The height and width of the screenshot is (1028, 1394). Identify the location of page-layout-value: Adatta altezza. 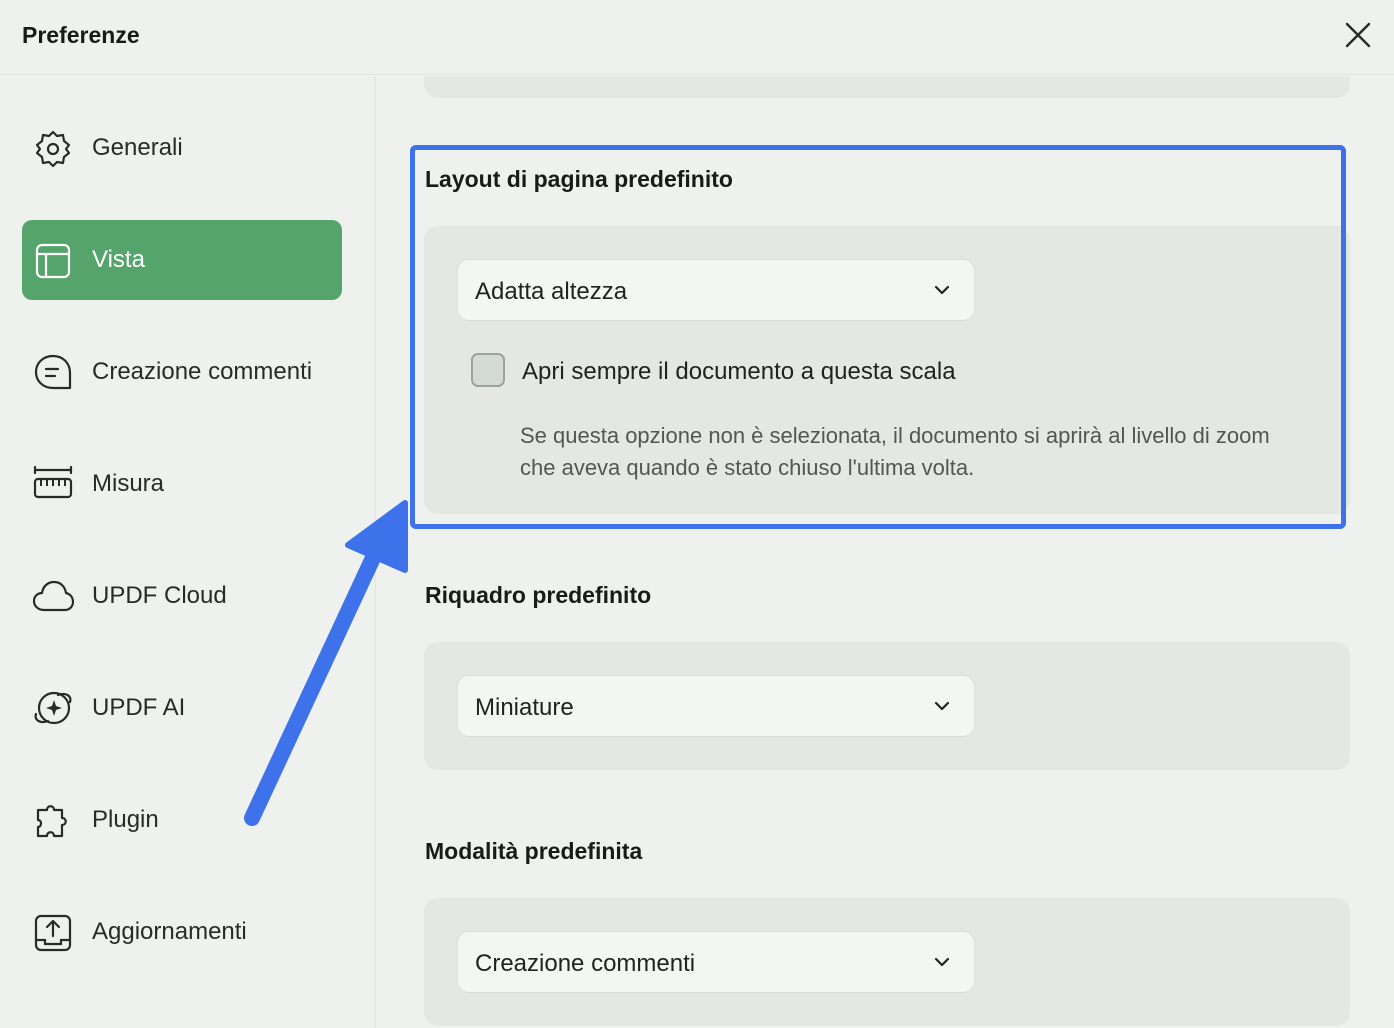
(551, 291).